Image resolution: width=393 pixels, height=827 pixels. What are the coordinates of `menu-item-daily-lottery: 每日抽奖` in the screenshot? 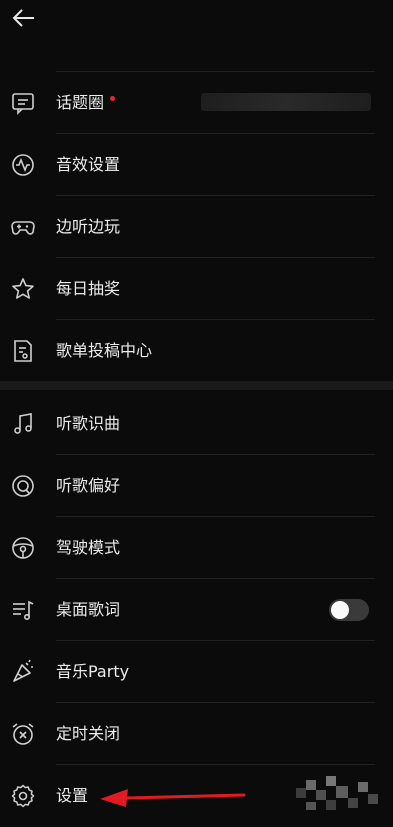 It's located at (196, 289).